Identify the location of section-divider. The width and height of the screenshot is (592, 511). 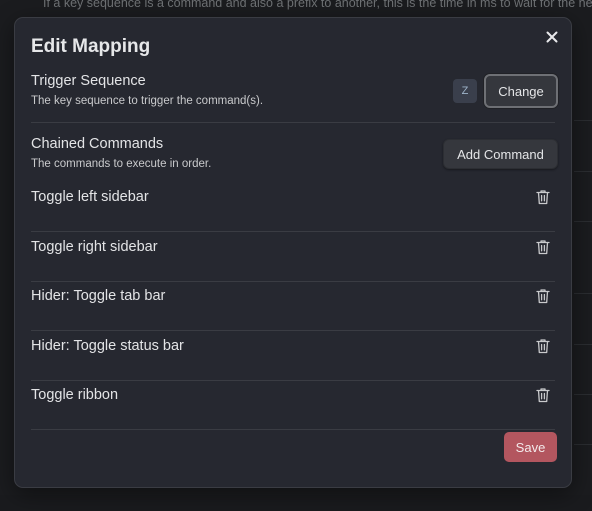
(293, 122).